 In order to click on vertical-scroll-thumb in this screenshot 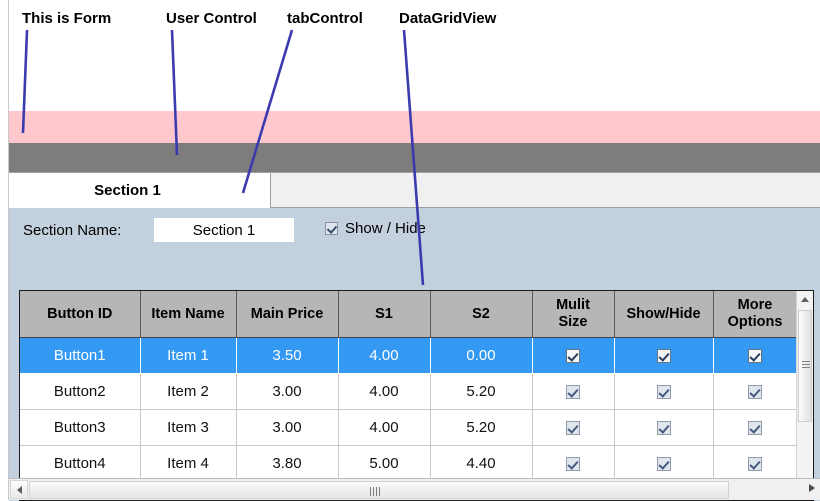, I will do `click(805, 366)`.